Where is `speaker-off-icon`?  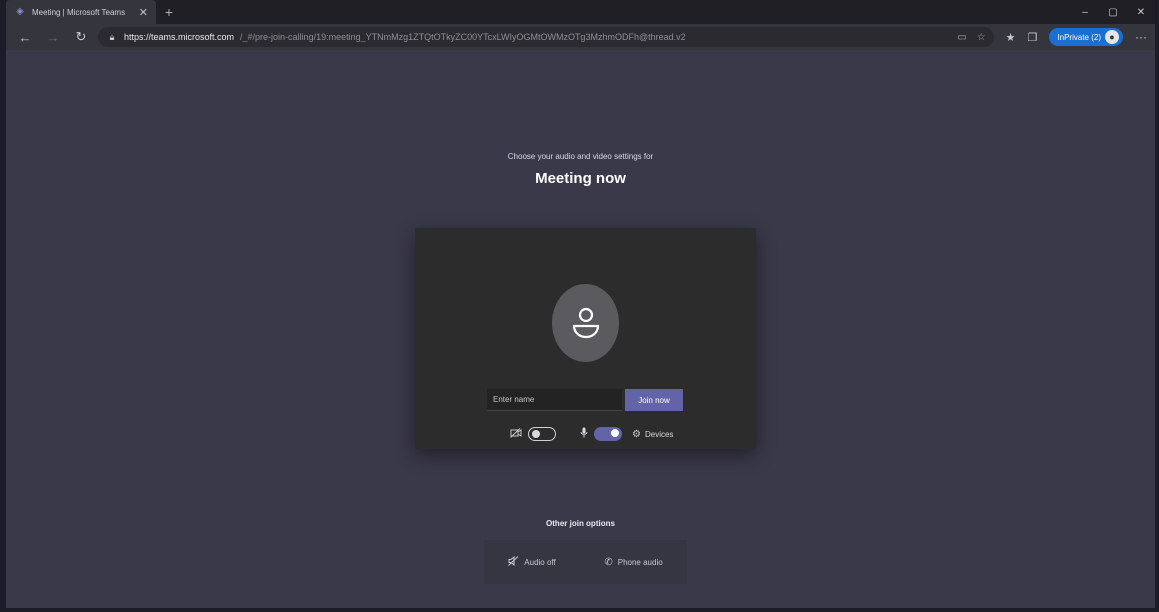 speaker-off-icon is located at coordinates (513, 562).